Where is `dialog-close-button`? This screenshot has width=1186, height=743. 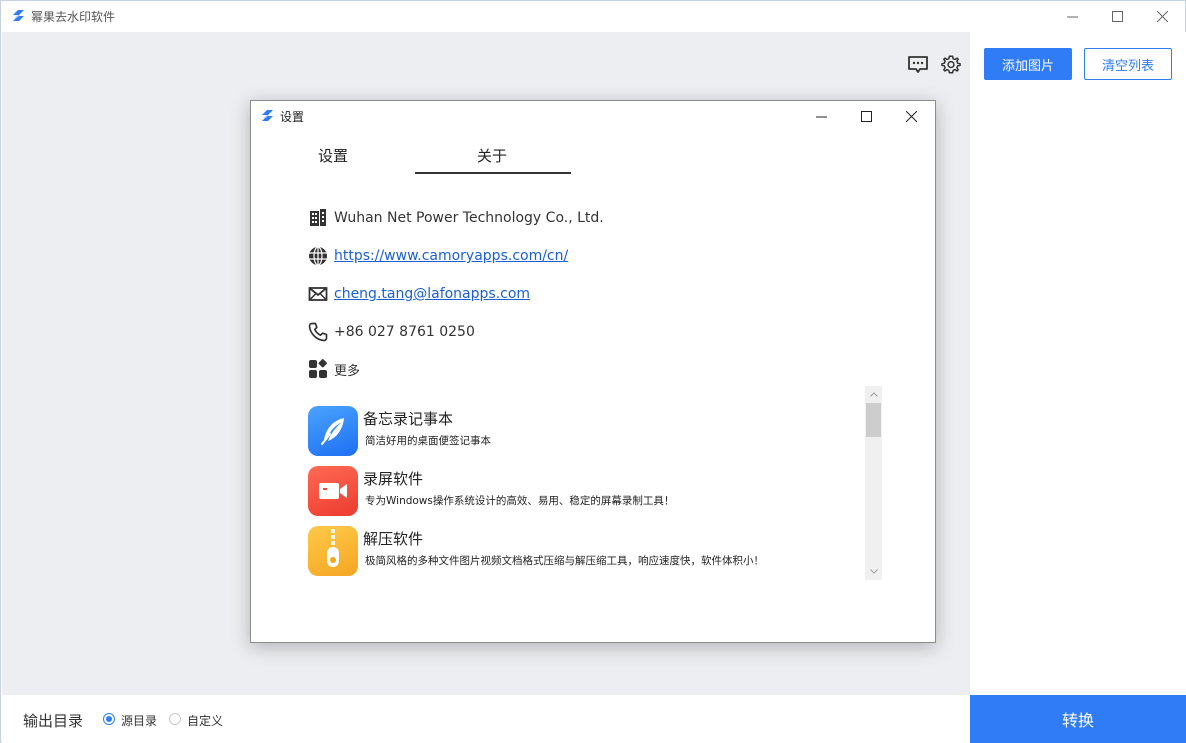 dialog-close-button is located at coordinates (911, 116).